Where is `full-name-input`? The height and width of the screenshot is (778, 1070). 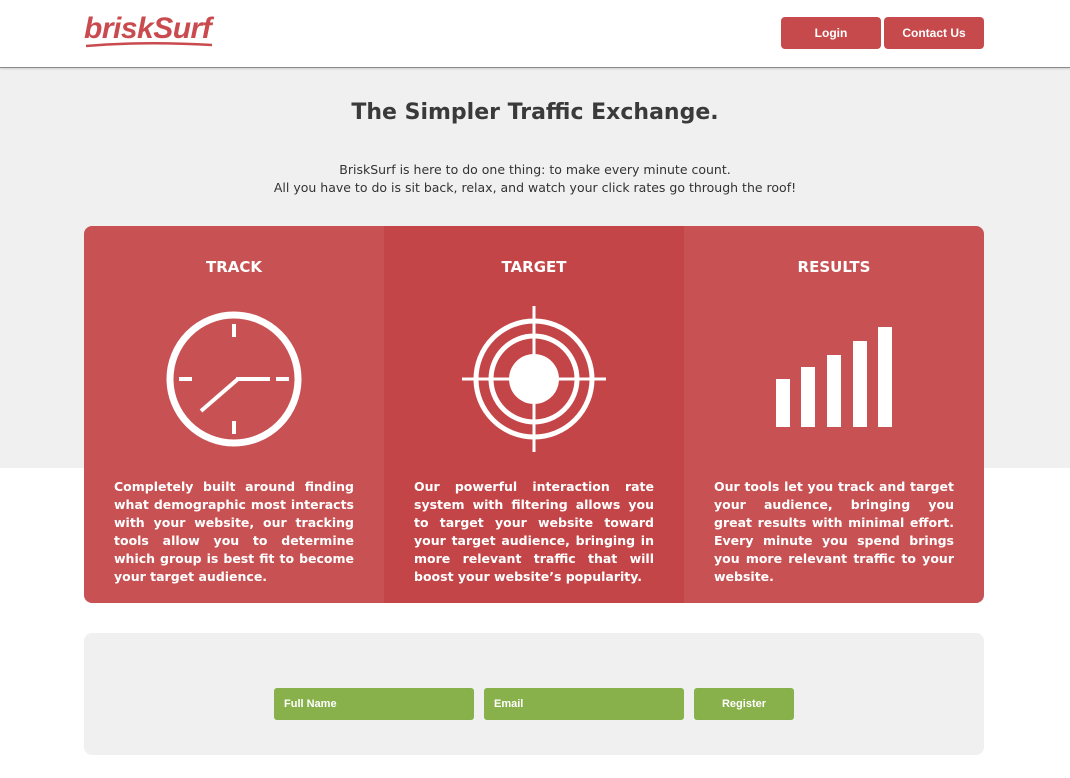 full-name-input is located at coordinates (374, 704).